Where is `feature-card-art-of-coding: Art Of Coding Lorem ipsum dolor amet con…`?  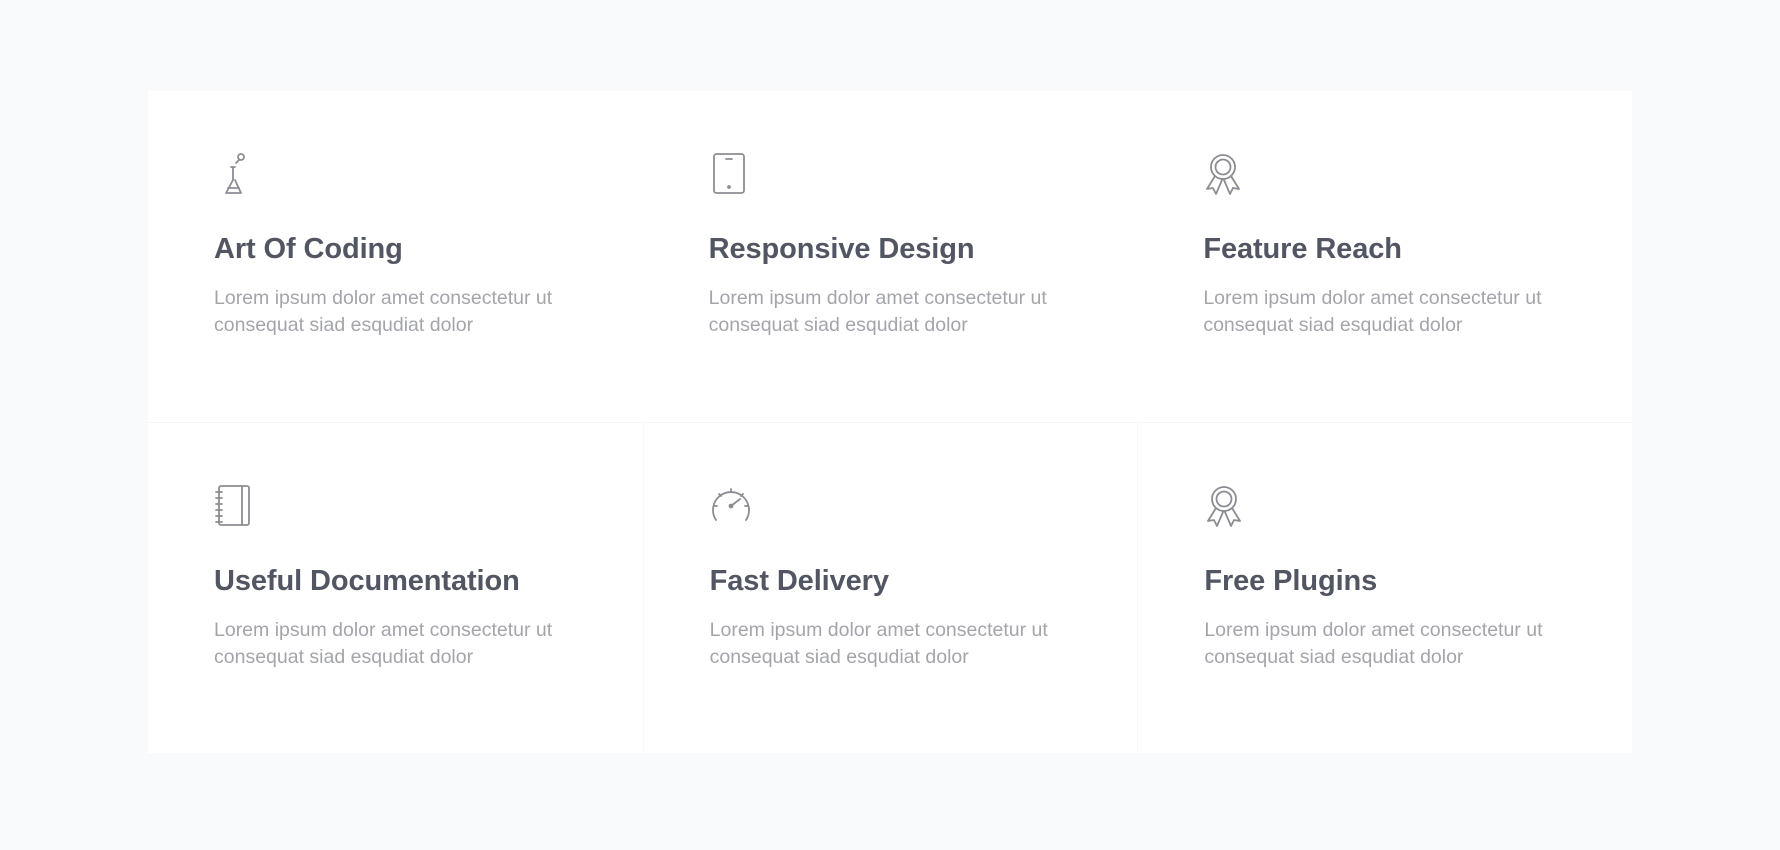 feature-card-art-of-coding: Art Of Coding Lorem ipsum dolor amet con… is located at coordinates (395, 256).